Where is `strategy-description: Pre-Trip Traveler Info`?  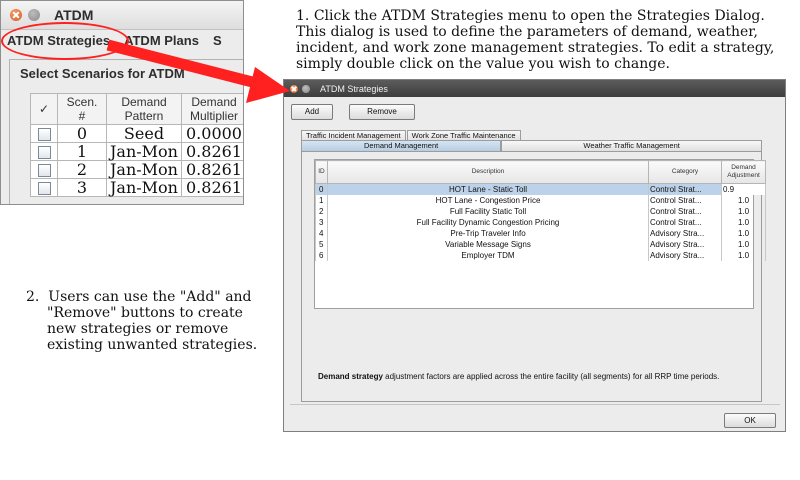 strategy-description: Pre-Trip Traveler Info is located at coordinates (488, 233).